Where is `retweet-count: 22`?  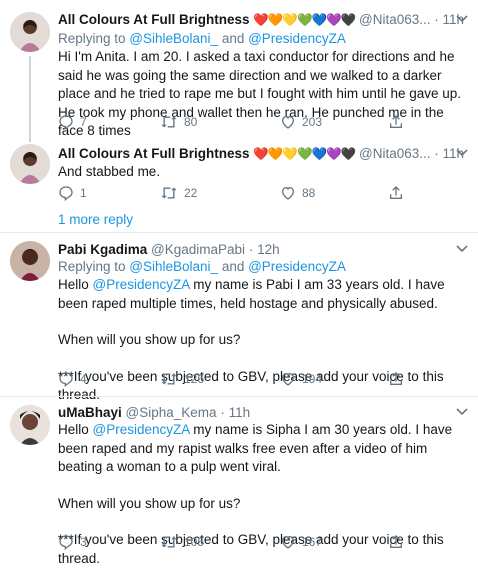 retweet-count: 22 is located at coordinates (191, 193).